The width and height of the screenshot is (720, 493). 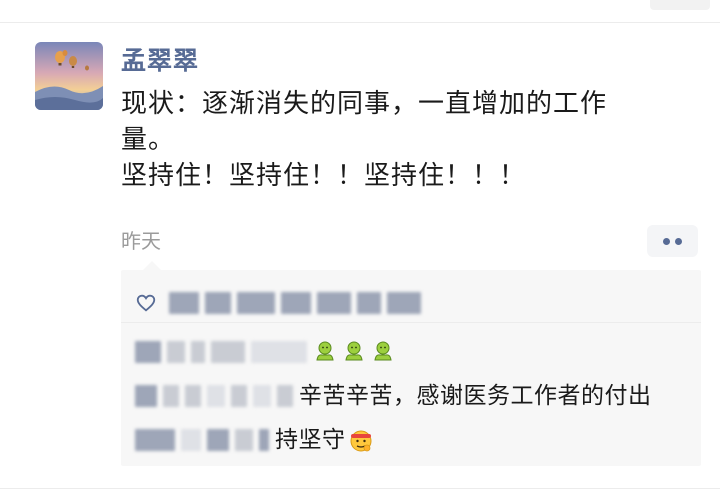 I want to click on hot-air-balloons-sunset-icon, so click(x=69, y=76).